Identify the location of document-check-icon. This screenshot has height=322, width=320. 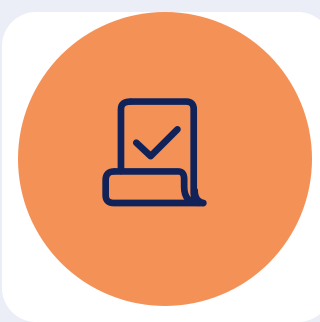
(154, 152).